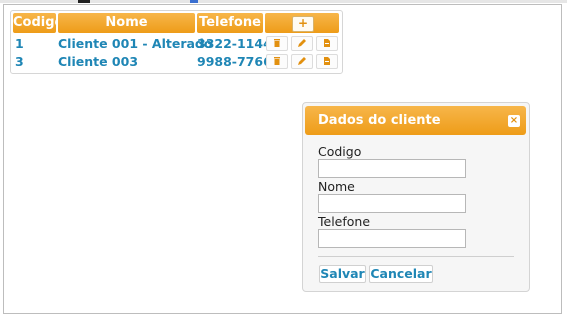  I want to click on cell-codigo: 3, so click(19, 62).